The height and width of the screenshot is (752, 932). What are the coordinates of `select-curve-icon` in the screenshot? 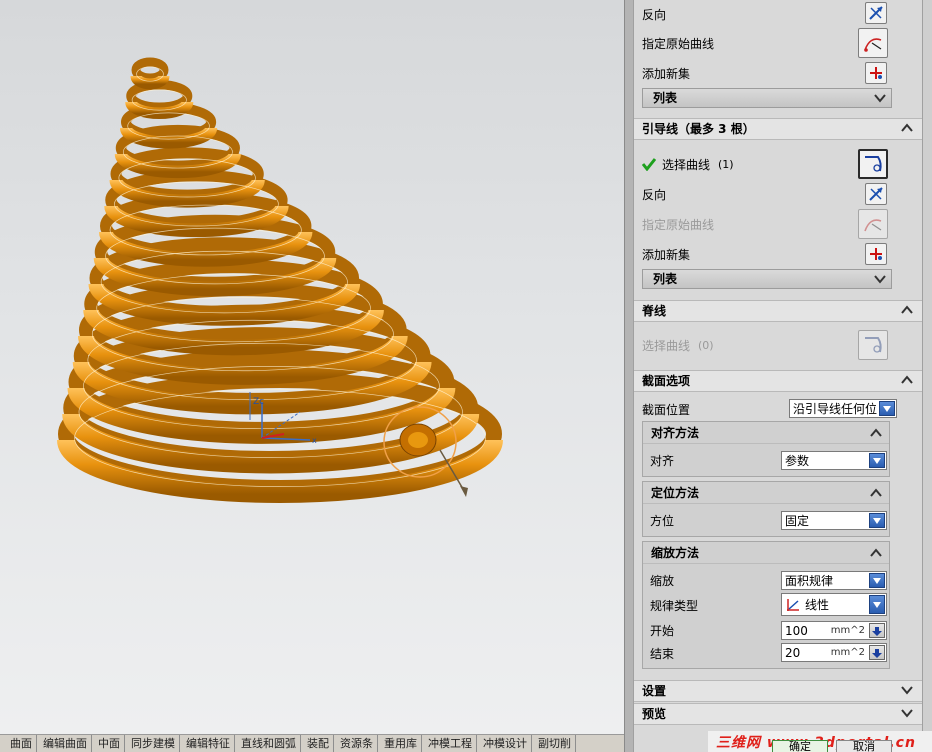 It's located at (873, 164).